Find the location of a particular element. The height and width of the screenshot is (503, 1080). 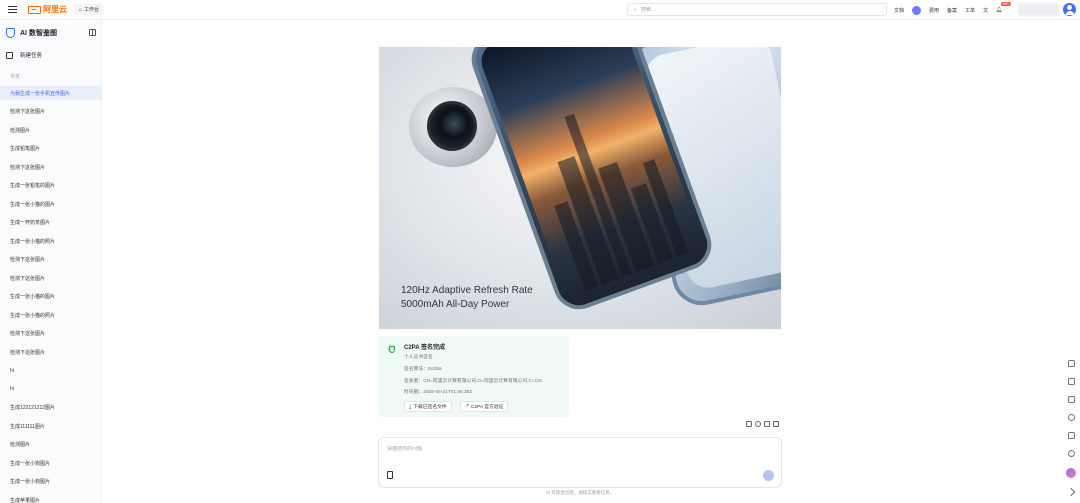

download-signed-file-button: ⤓ 下载已签名文件 is located at coordinates (428, 406).